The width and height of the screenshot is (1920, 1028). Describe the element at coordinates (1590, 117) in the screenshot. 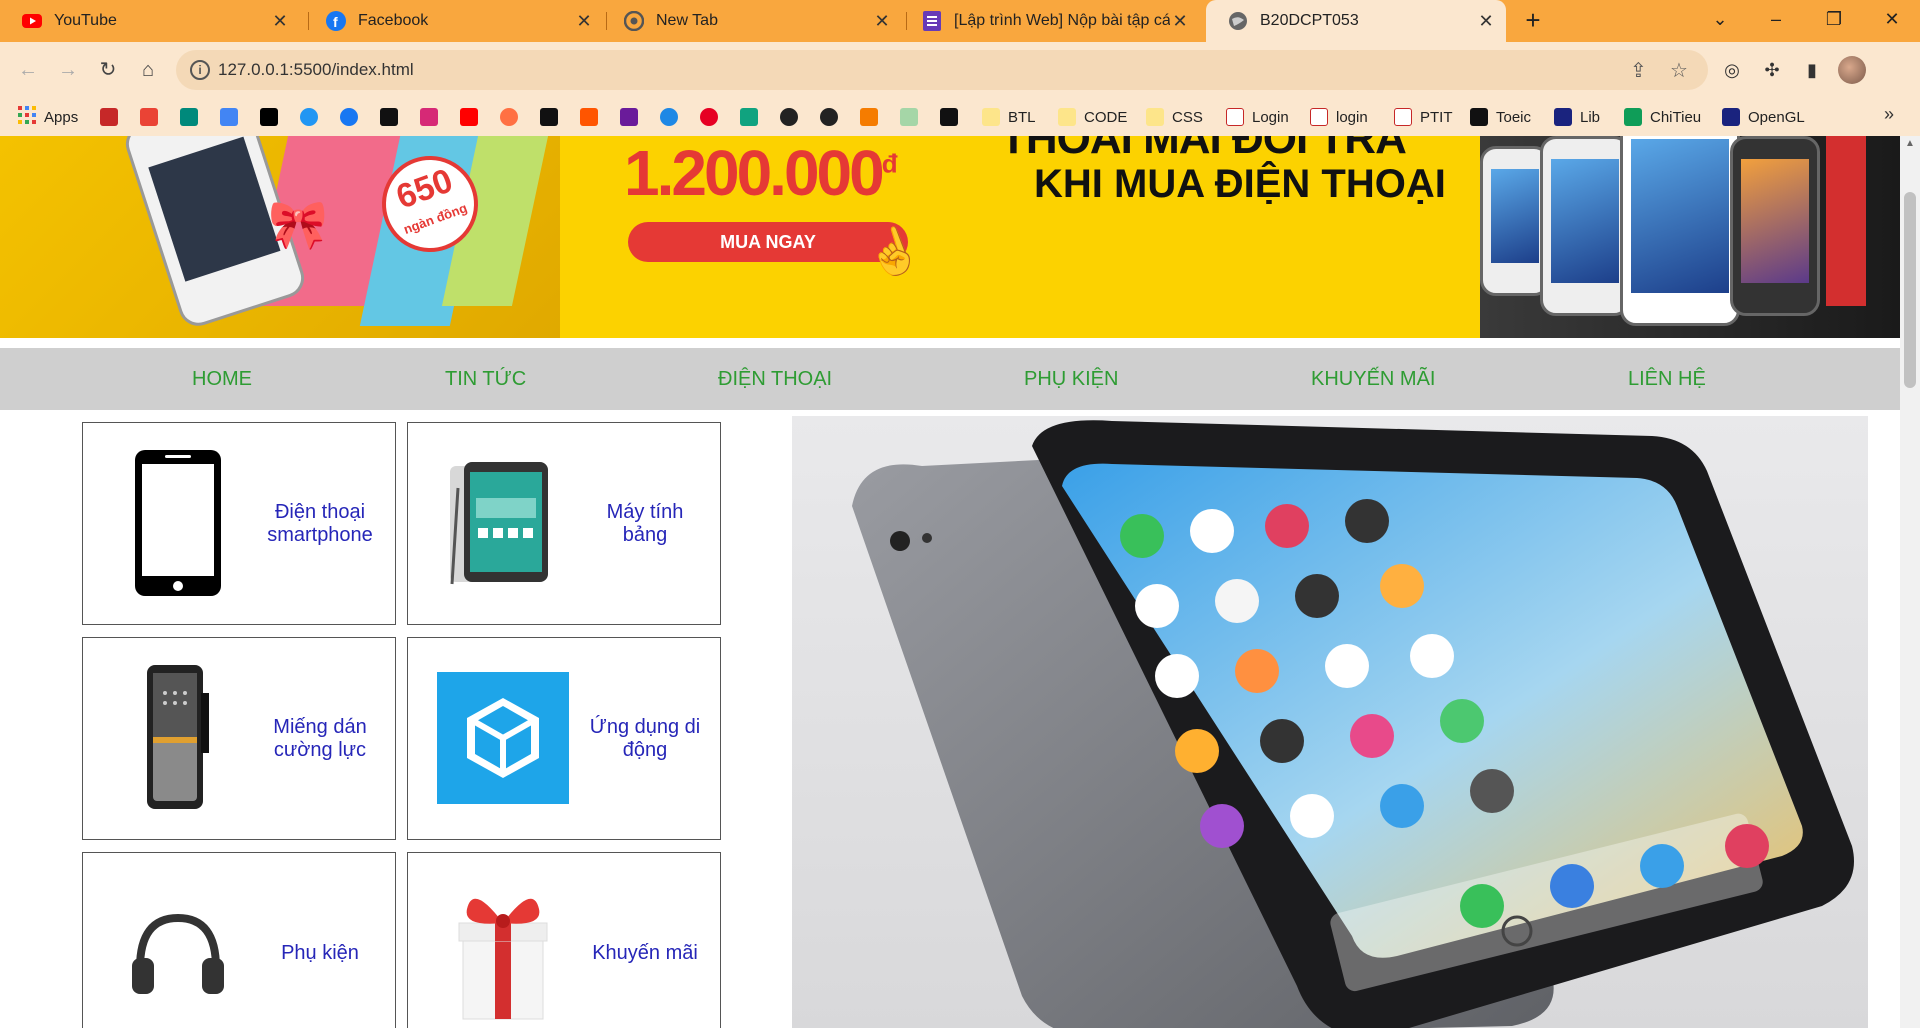

I see `bookmark-label: Lib` at that location.